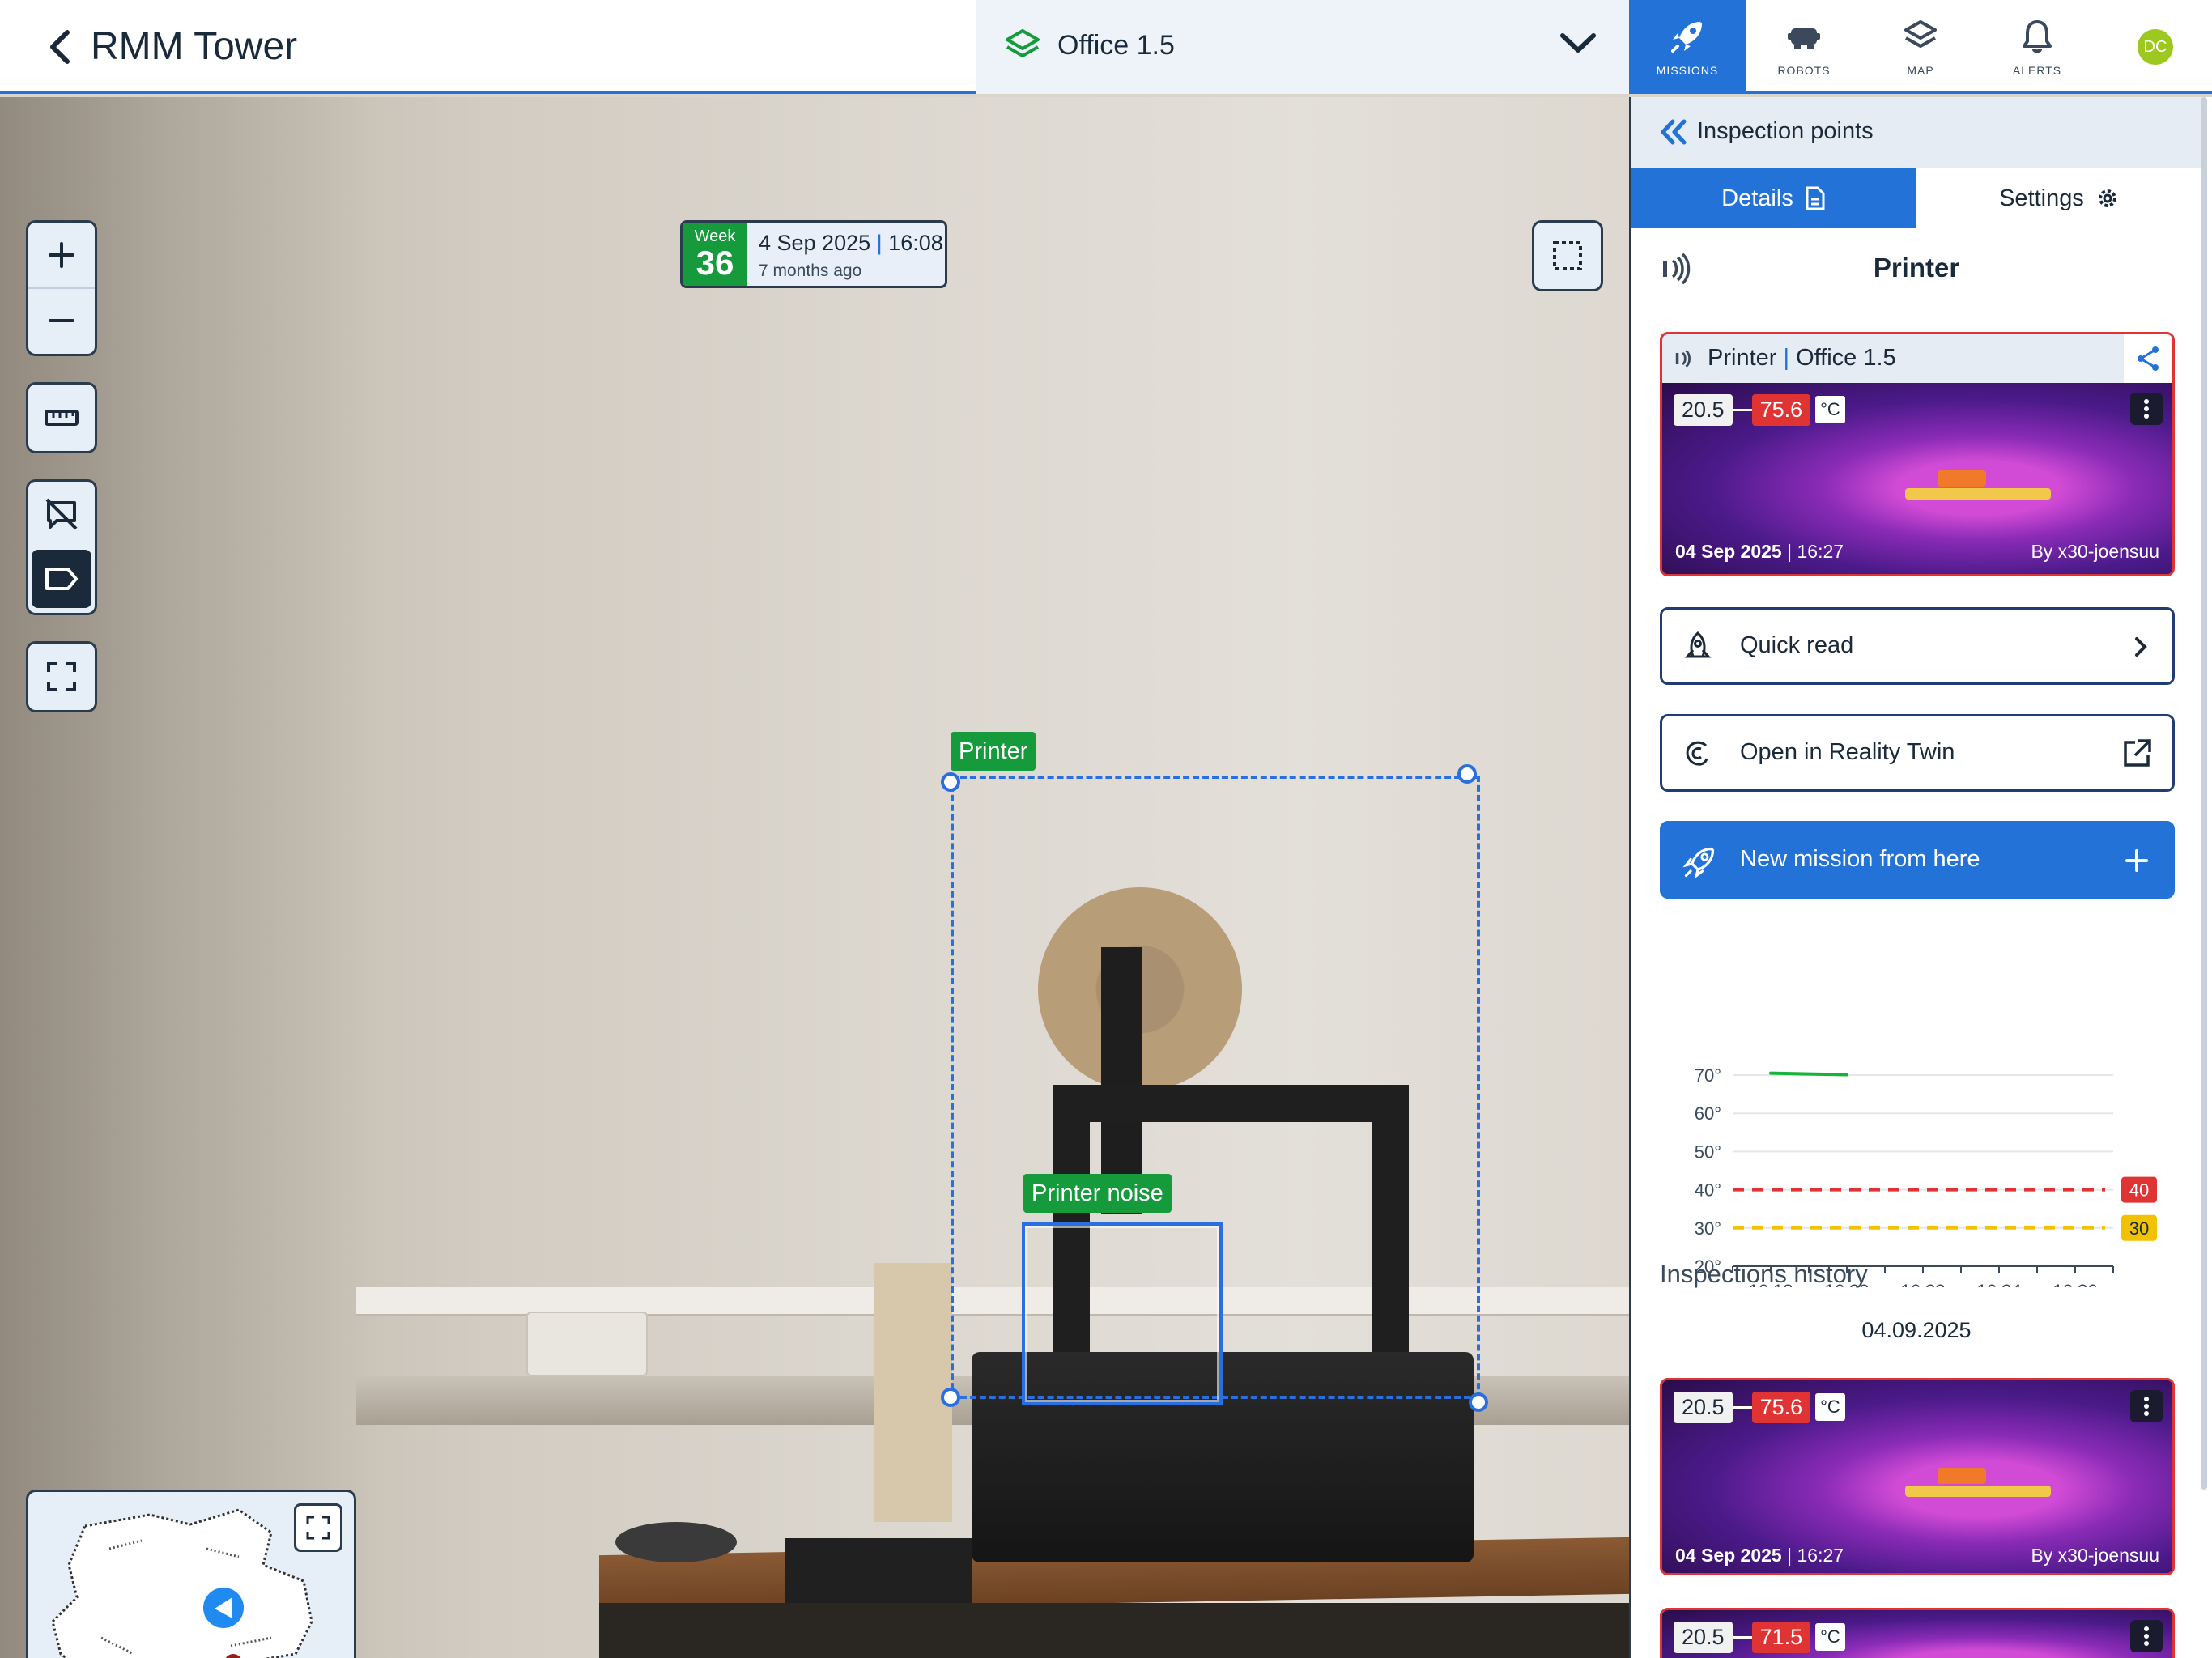 The width and height of the screenshot is (2212, 1658). I want to click on reality-twin-button: Open in Reality Twin, so click(1917, 753).